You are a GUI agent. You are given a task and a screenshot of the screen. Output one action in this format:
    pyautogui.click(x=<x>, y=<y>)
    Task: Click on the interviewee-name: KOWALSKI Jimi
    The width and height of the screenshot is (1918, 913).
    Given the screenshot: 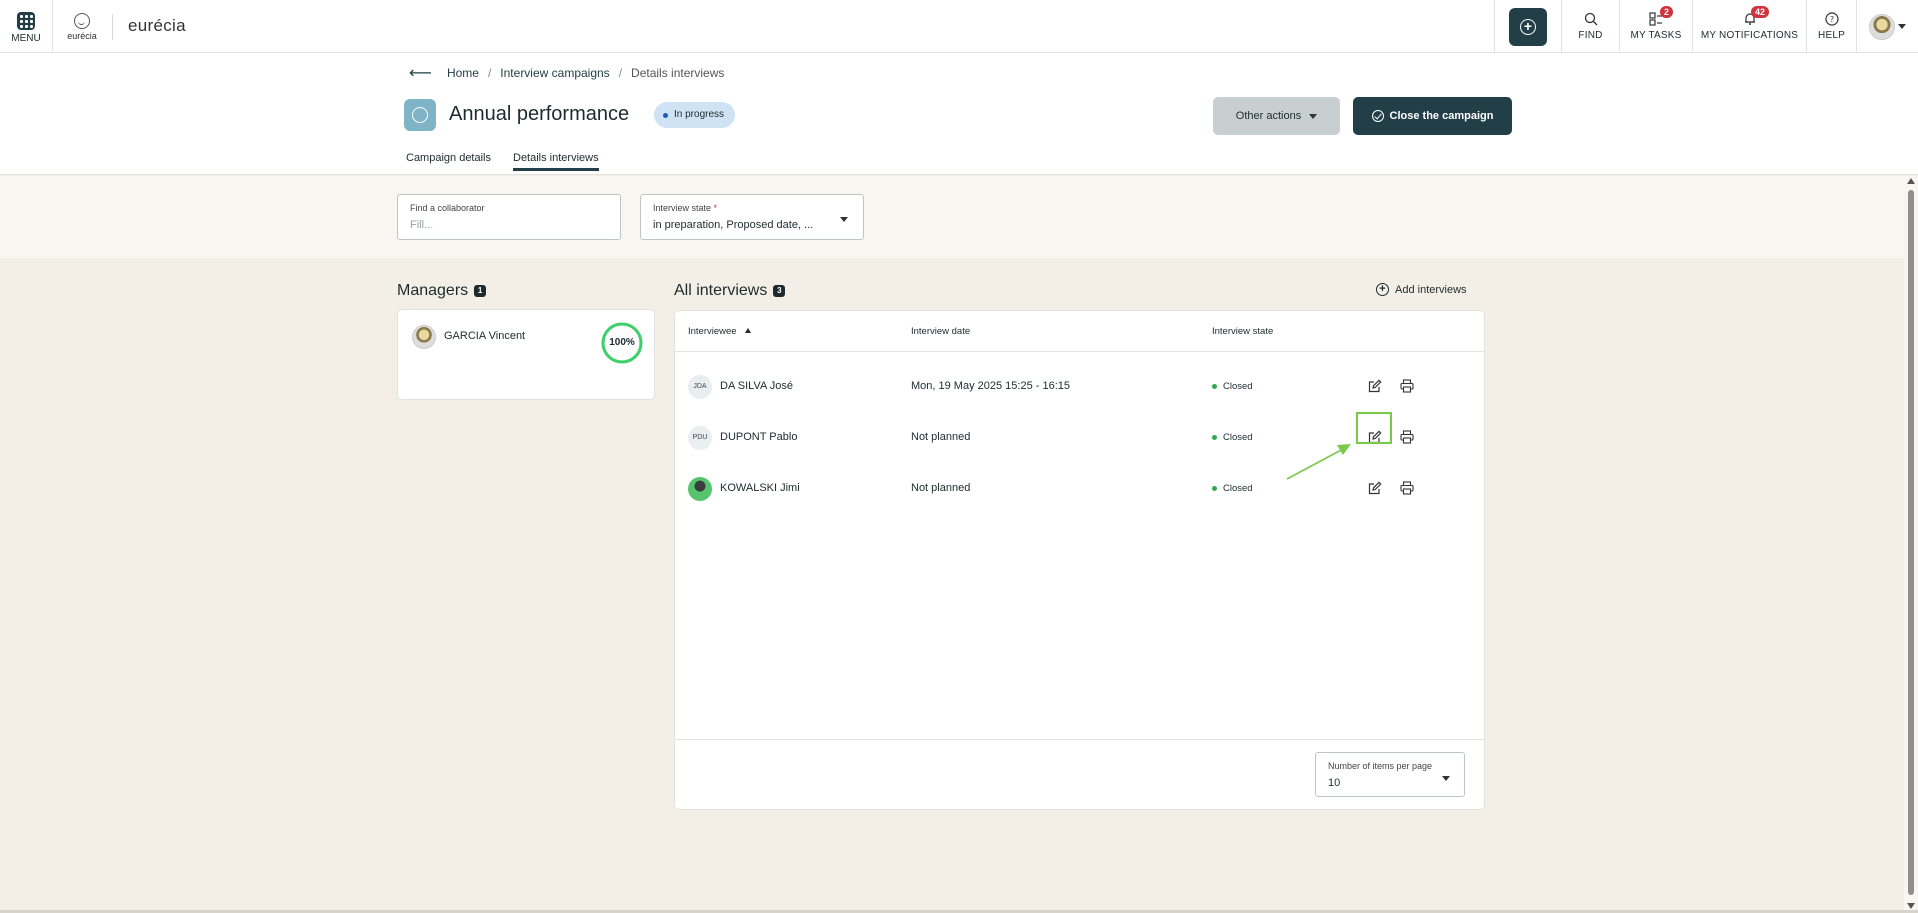 What is the action you would take?
    pyautogui.click(x=760, y=488)
    